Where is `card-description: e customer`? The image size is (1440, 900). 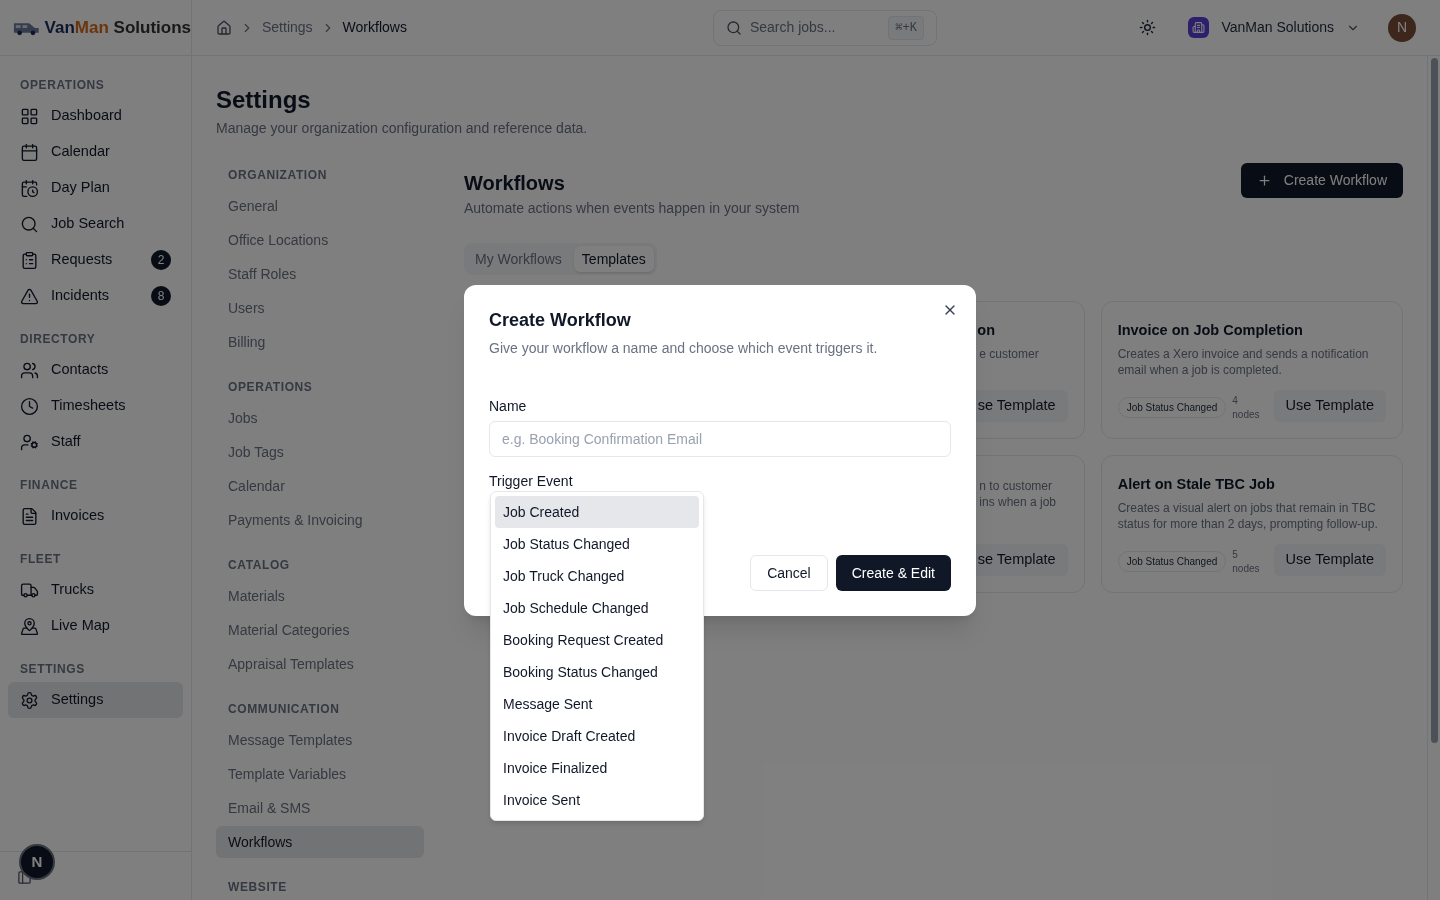 card-description: e customer is located at coordinates (1009, 353).